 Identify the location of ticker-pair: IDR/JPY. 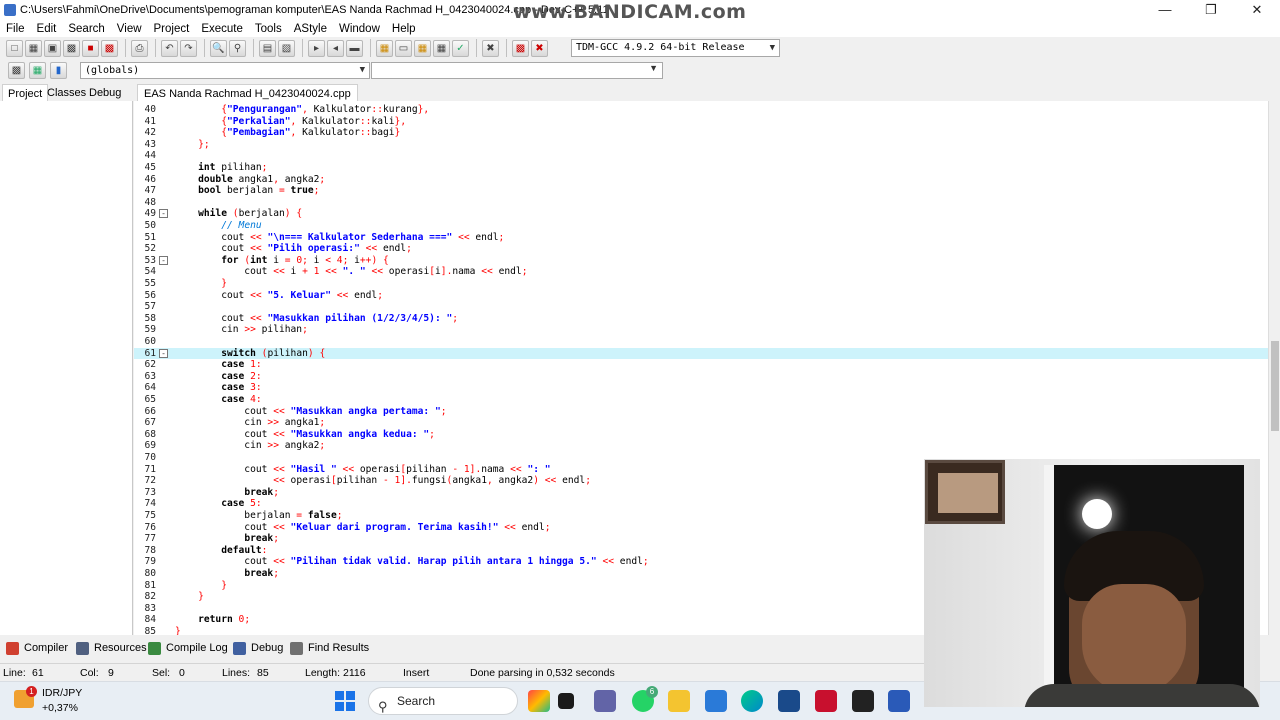
(62, 693).